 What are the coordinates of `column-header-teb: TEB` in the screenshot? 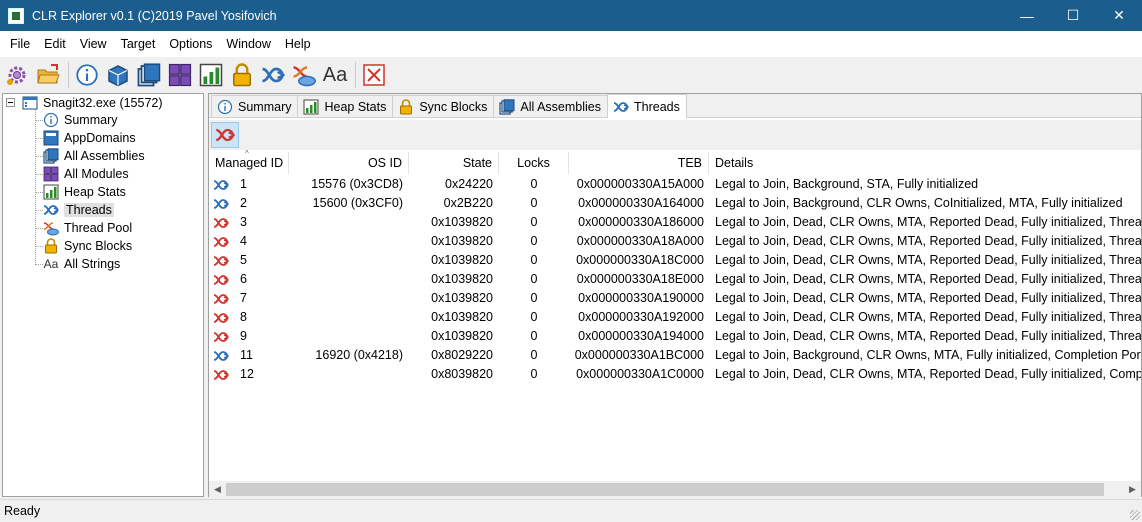 It's located at (639, 163).